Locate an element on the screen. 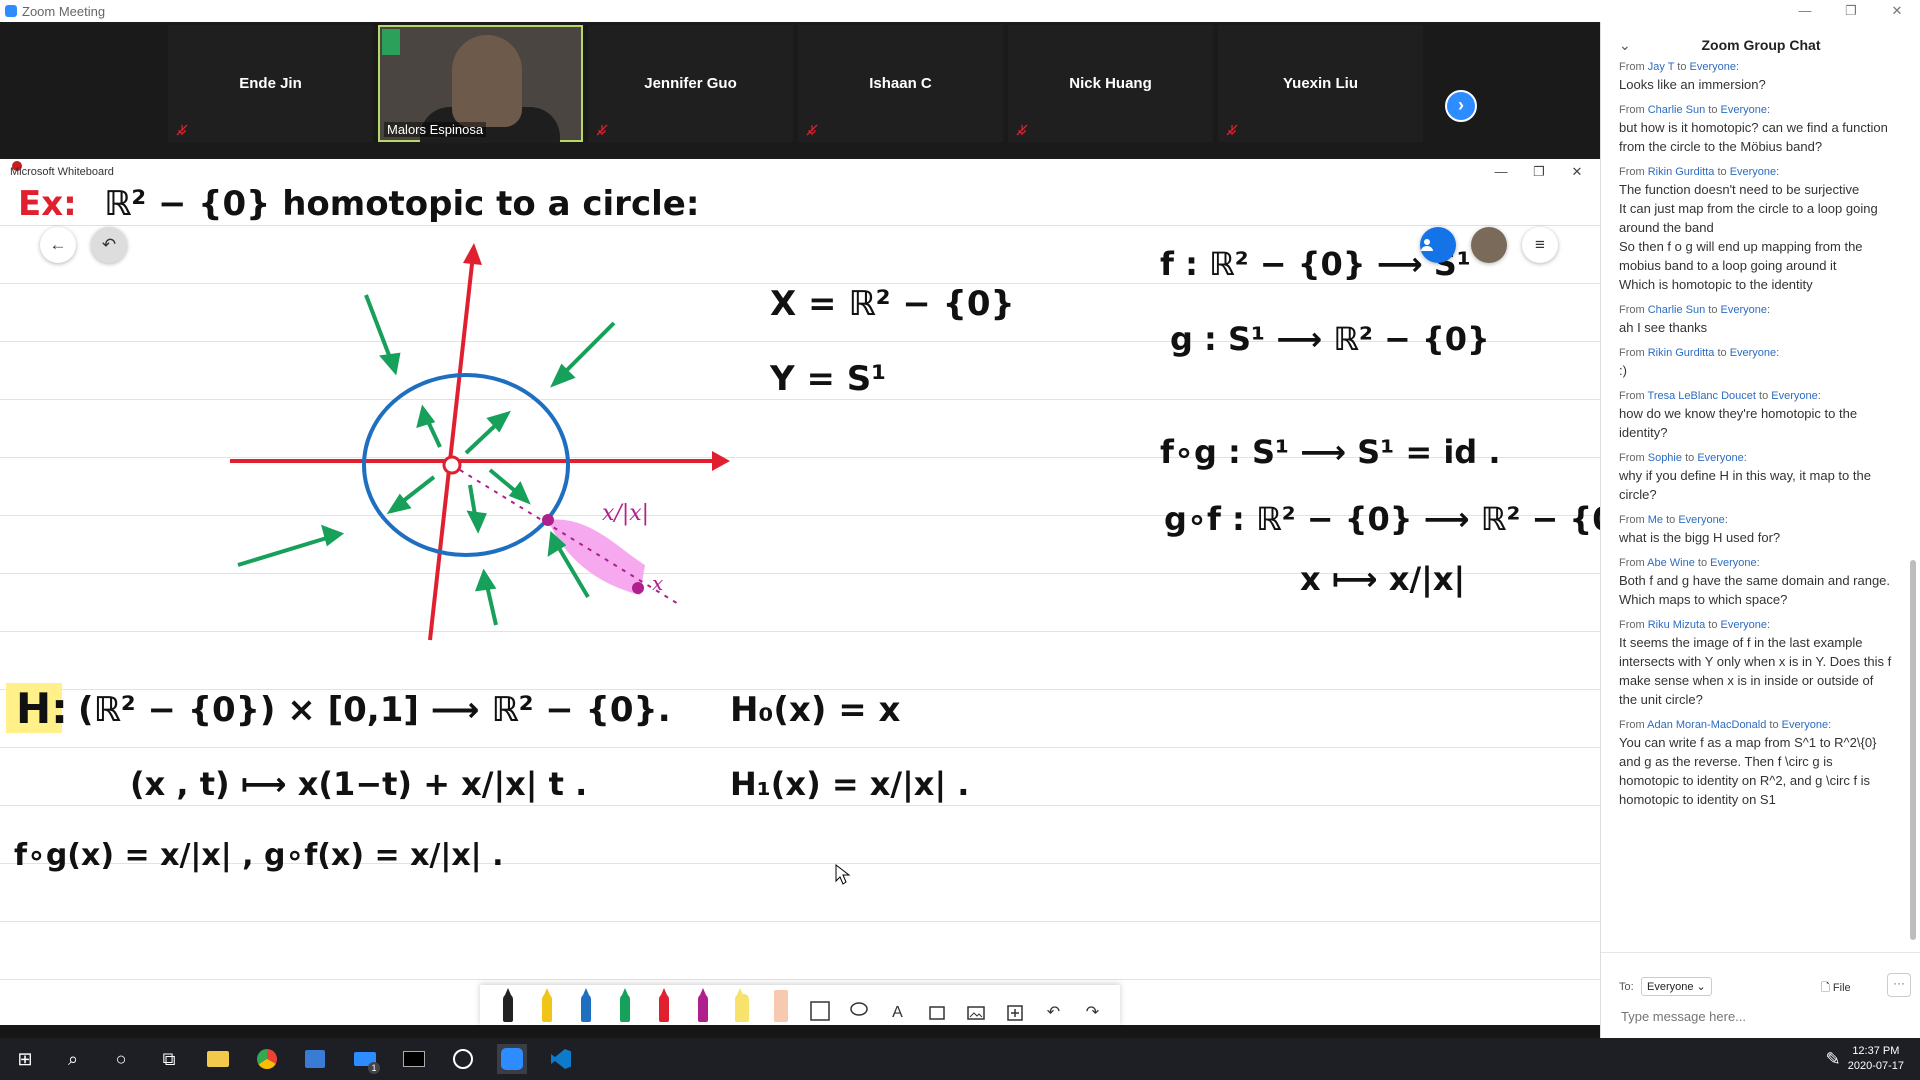  back-button: ← is located at coordinates (58, 245).